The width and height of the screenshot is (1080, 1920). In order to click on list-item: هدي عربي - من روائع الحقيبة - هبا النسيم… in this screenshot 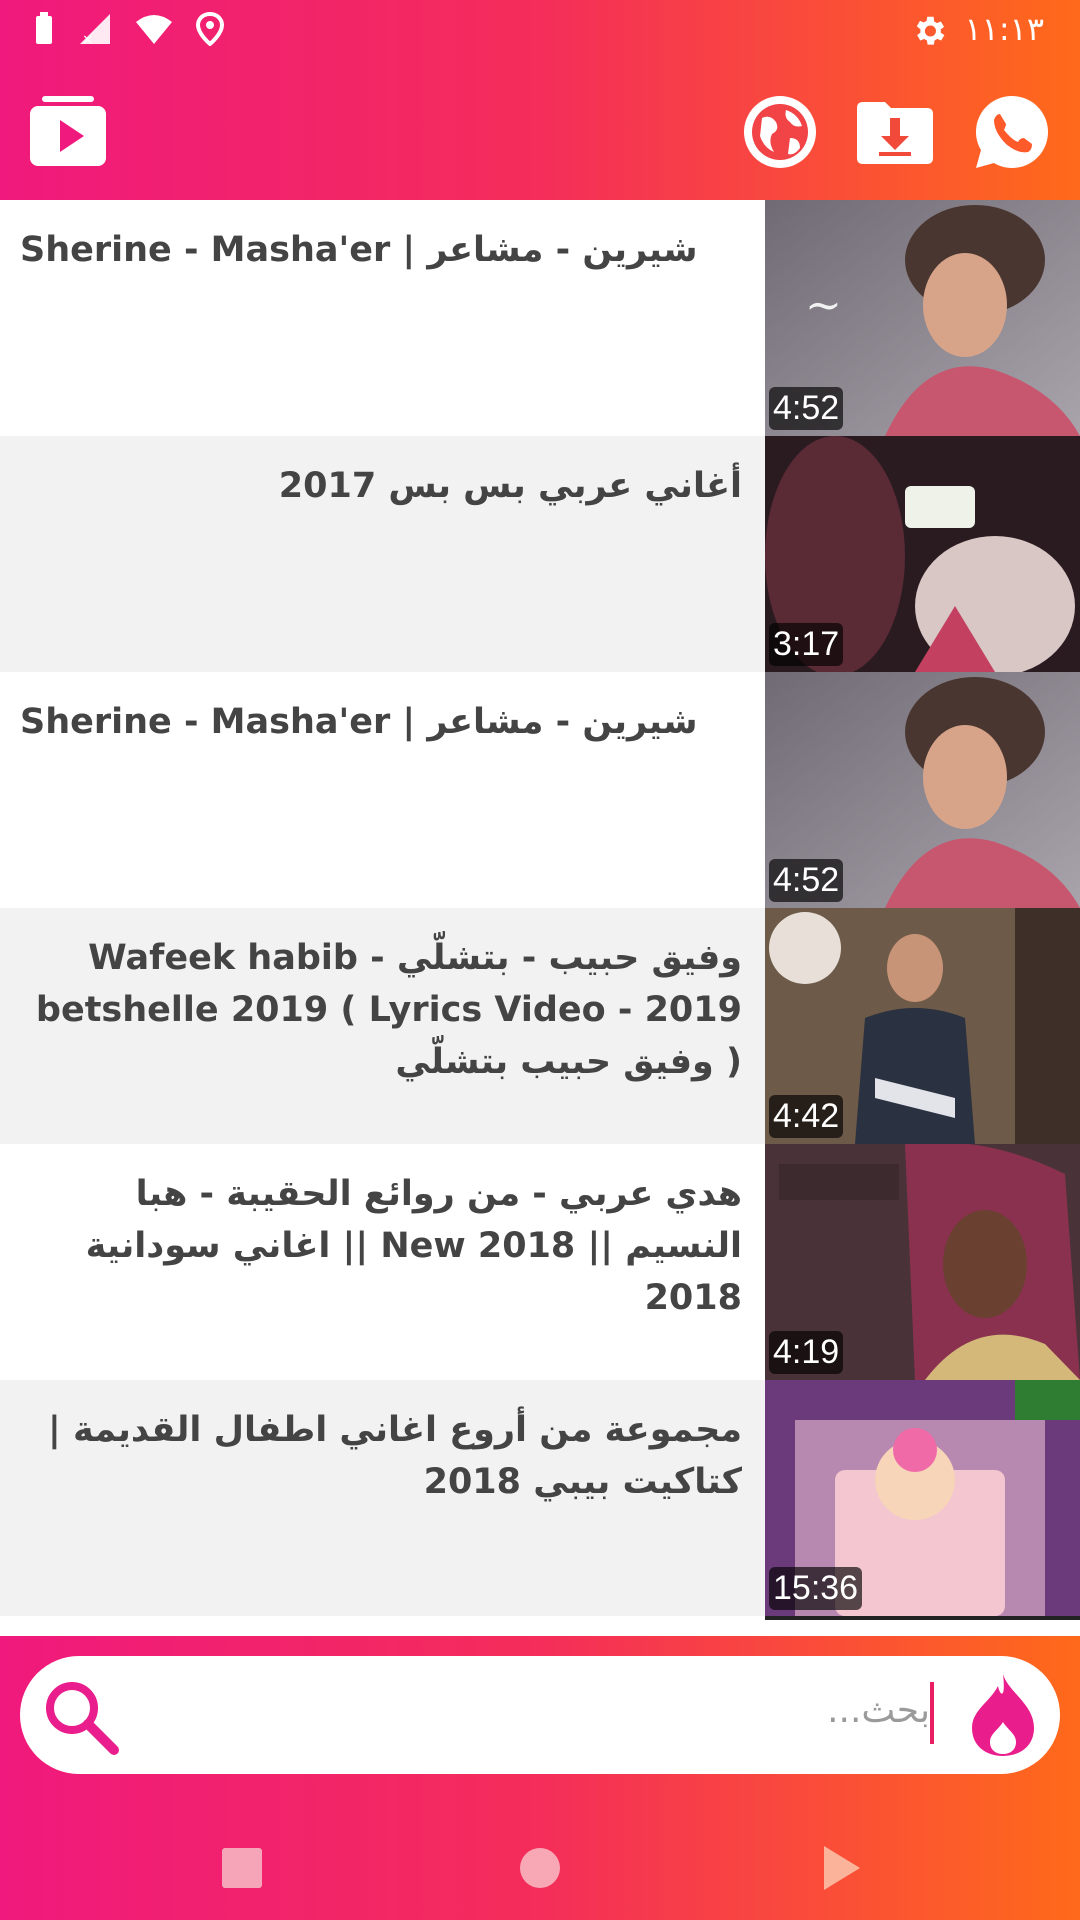, I will do `click(540, 1262)`.